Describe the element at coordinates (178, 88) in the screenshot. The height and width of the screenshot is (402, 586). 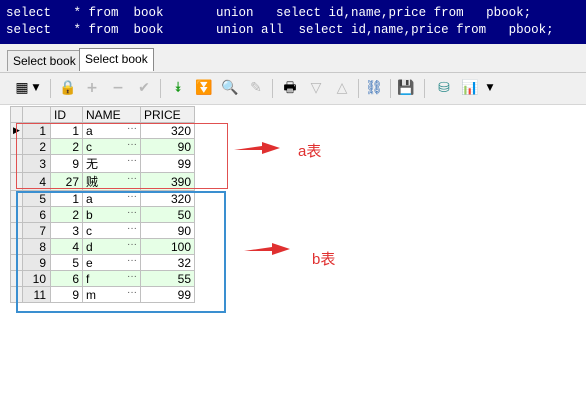
I see `fetch-next-icon: ⯯` at that location.